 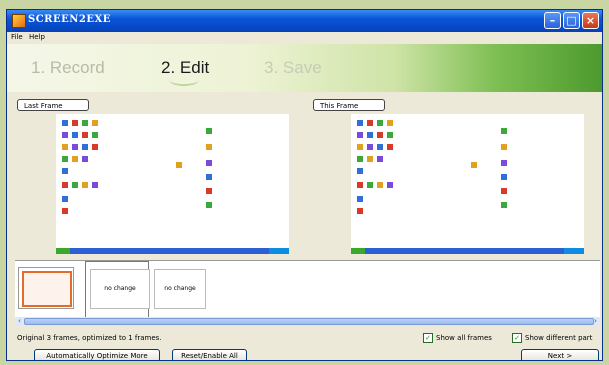 What do you see at coordinates (560, 354) in the screenshot?
I see `next-button: Next >` at bounding box center [560, 354].